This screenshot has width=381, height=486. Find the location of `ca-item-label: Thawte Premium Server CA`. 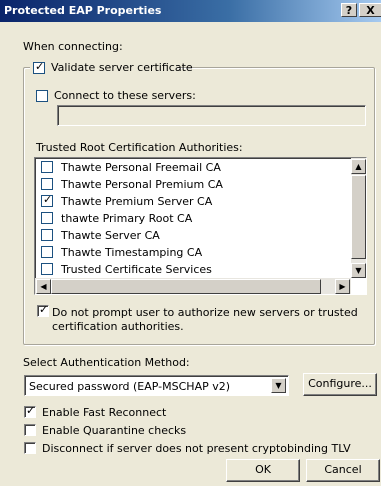

ca-item-label: Thawte Premium Server CA is located at coordinates (137, 201).